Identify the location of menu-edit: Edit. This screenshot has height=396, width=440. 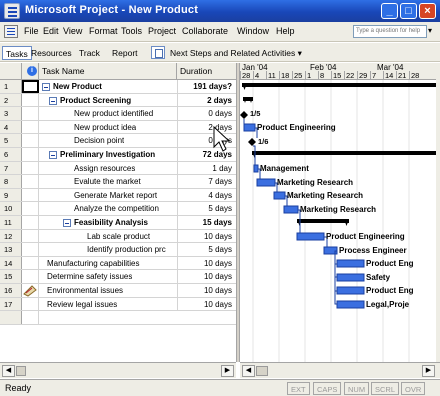
(51, 31).